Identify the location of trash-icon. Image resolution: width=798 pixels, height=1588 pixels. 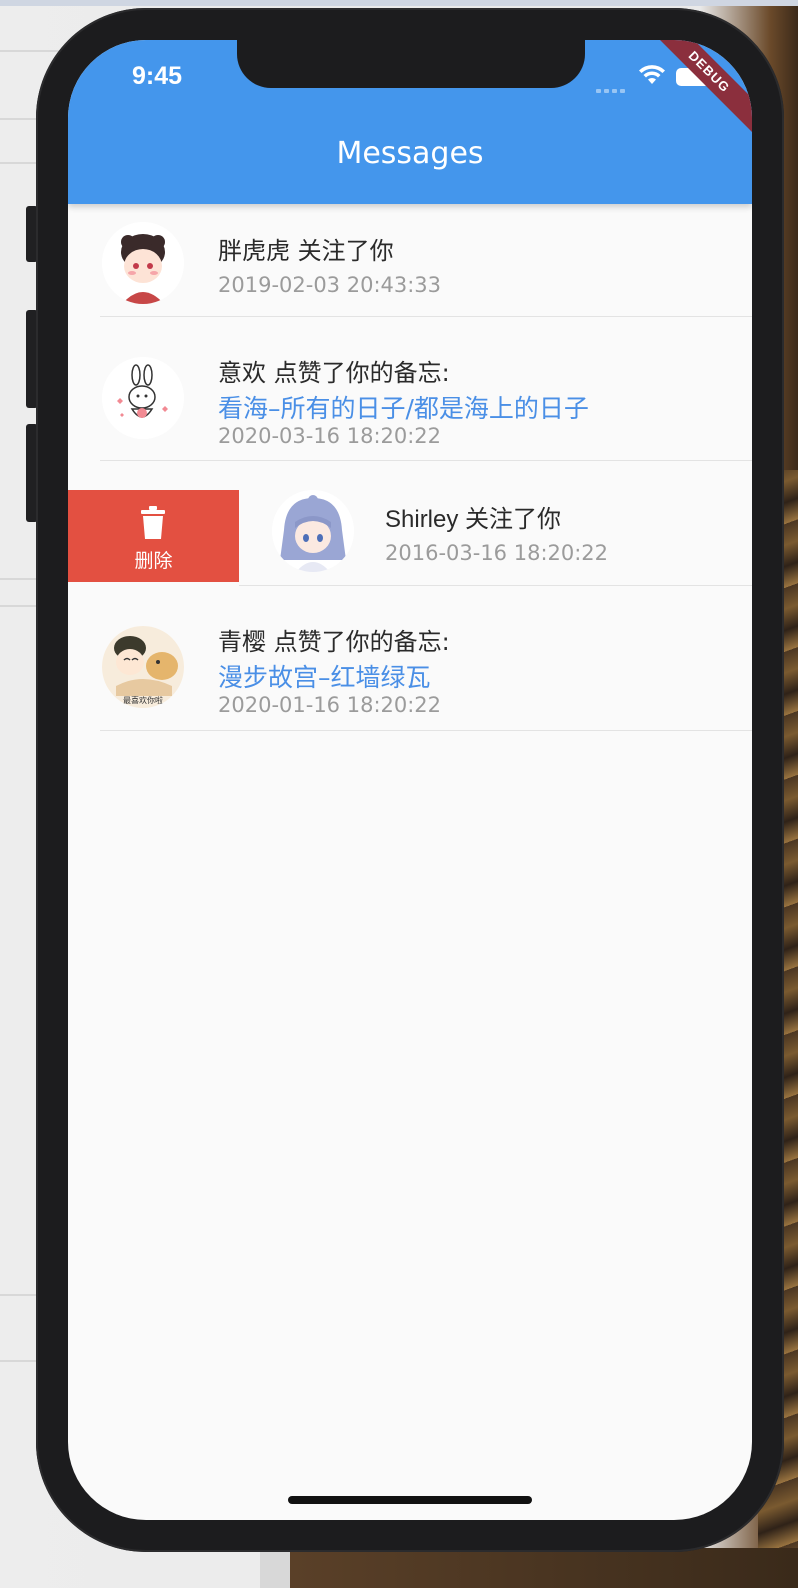
(153, 522).